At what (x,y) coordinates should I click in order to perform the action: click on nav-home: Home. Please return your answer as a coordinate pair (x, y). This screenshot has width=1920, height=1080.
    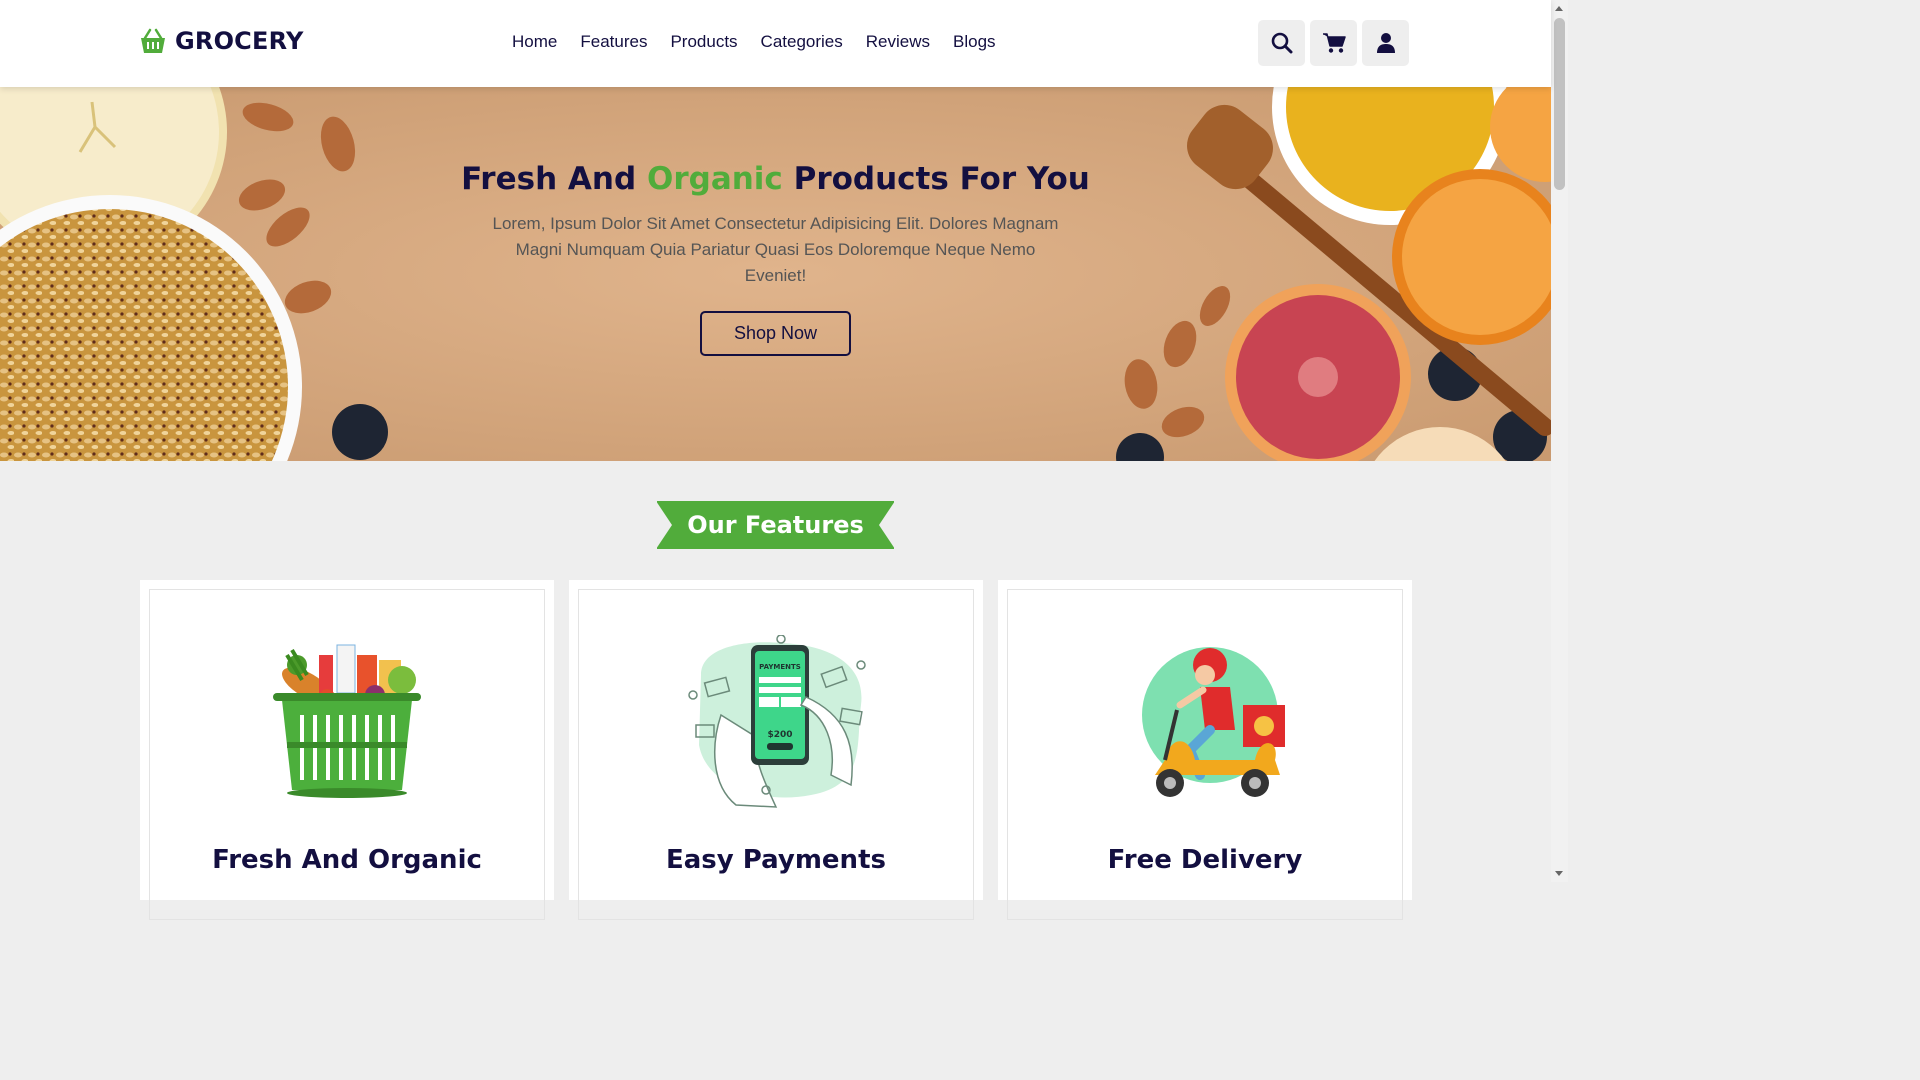
    Looking at the image, I should click on (534, 42).